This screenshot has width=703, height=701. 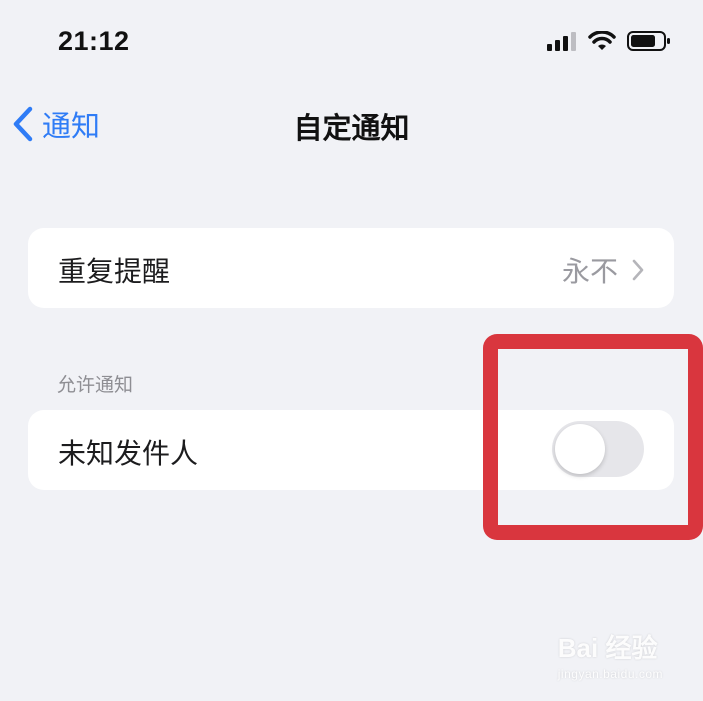 What do you see at coordinates (607, 648) in the screenshot?
I see `watermark-logo: Bai 经验` at bounding box center [607, 648].